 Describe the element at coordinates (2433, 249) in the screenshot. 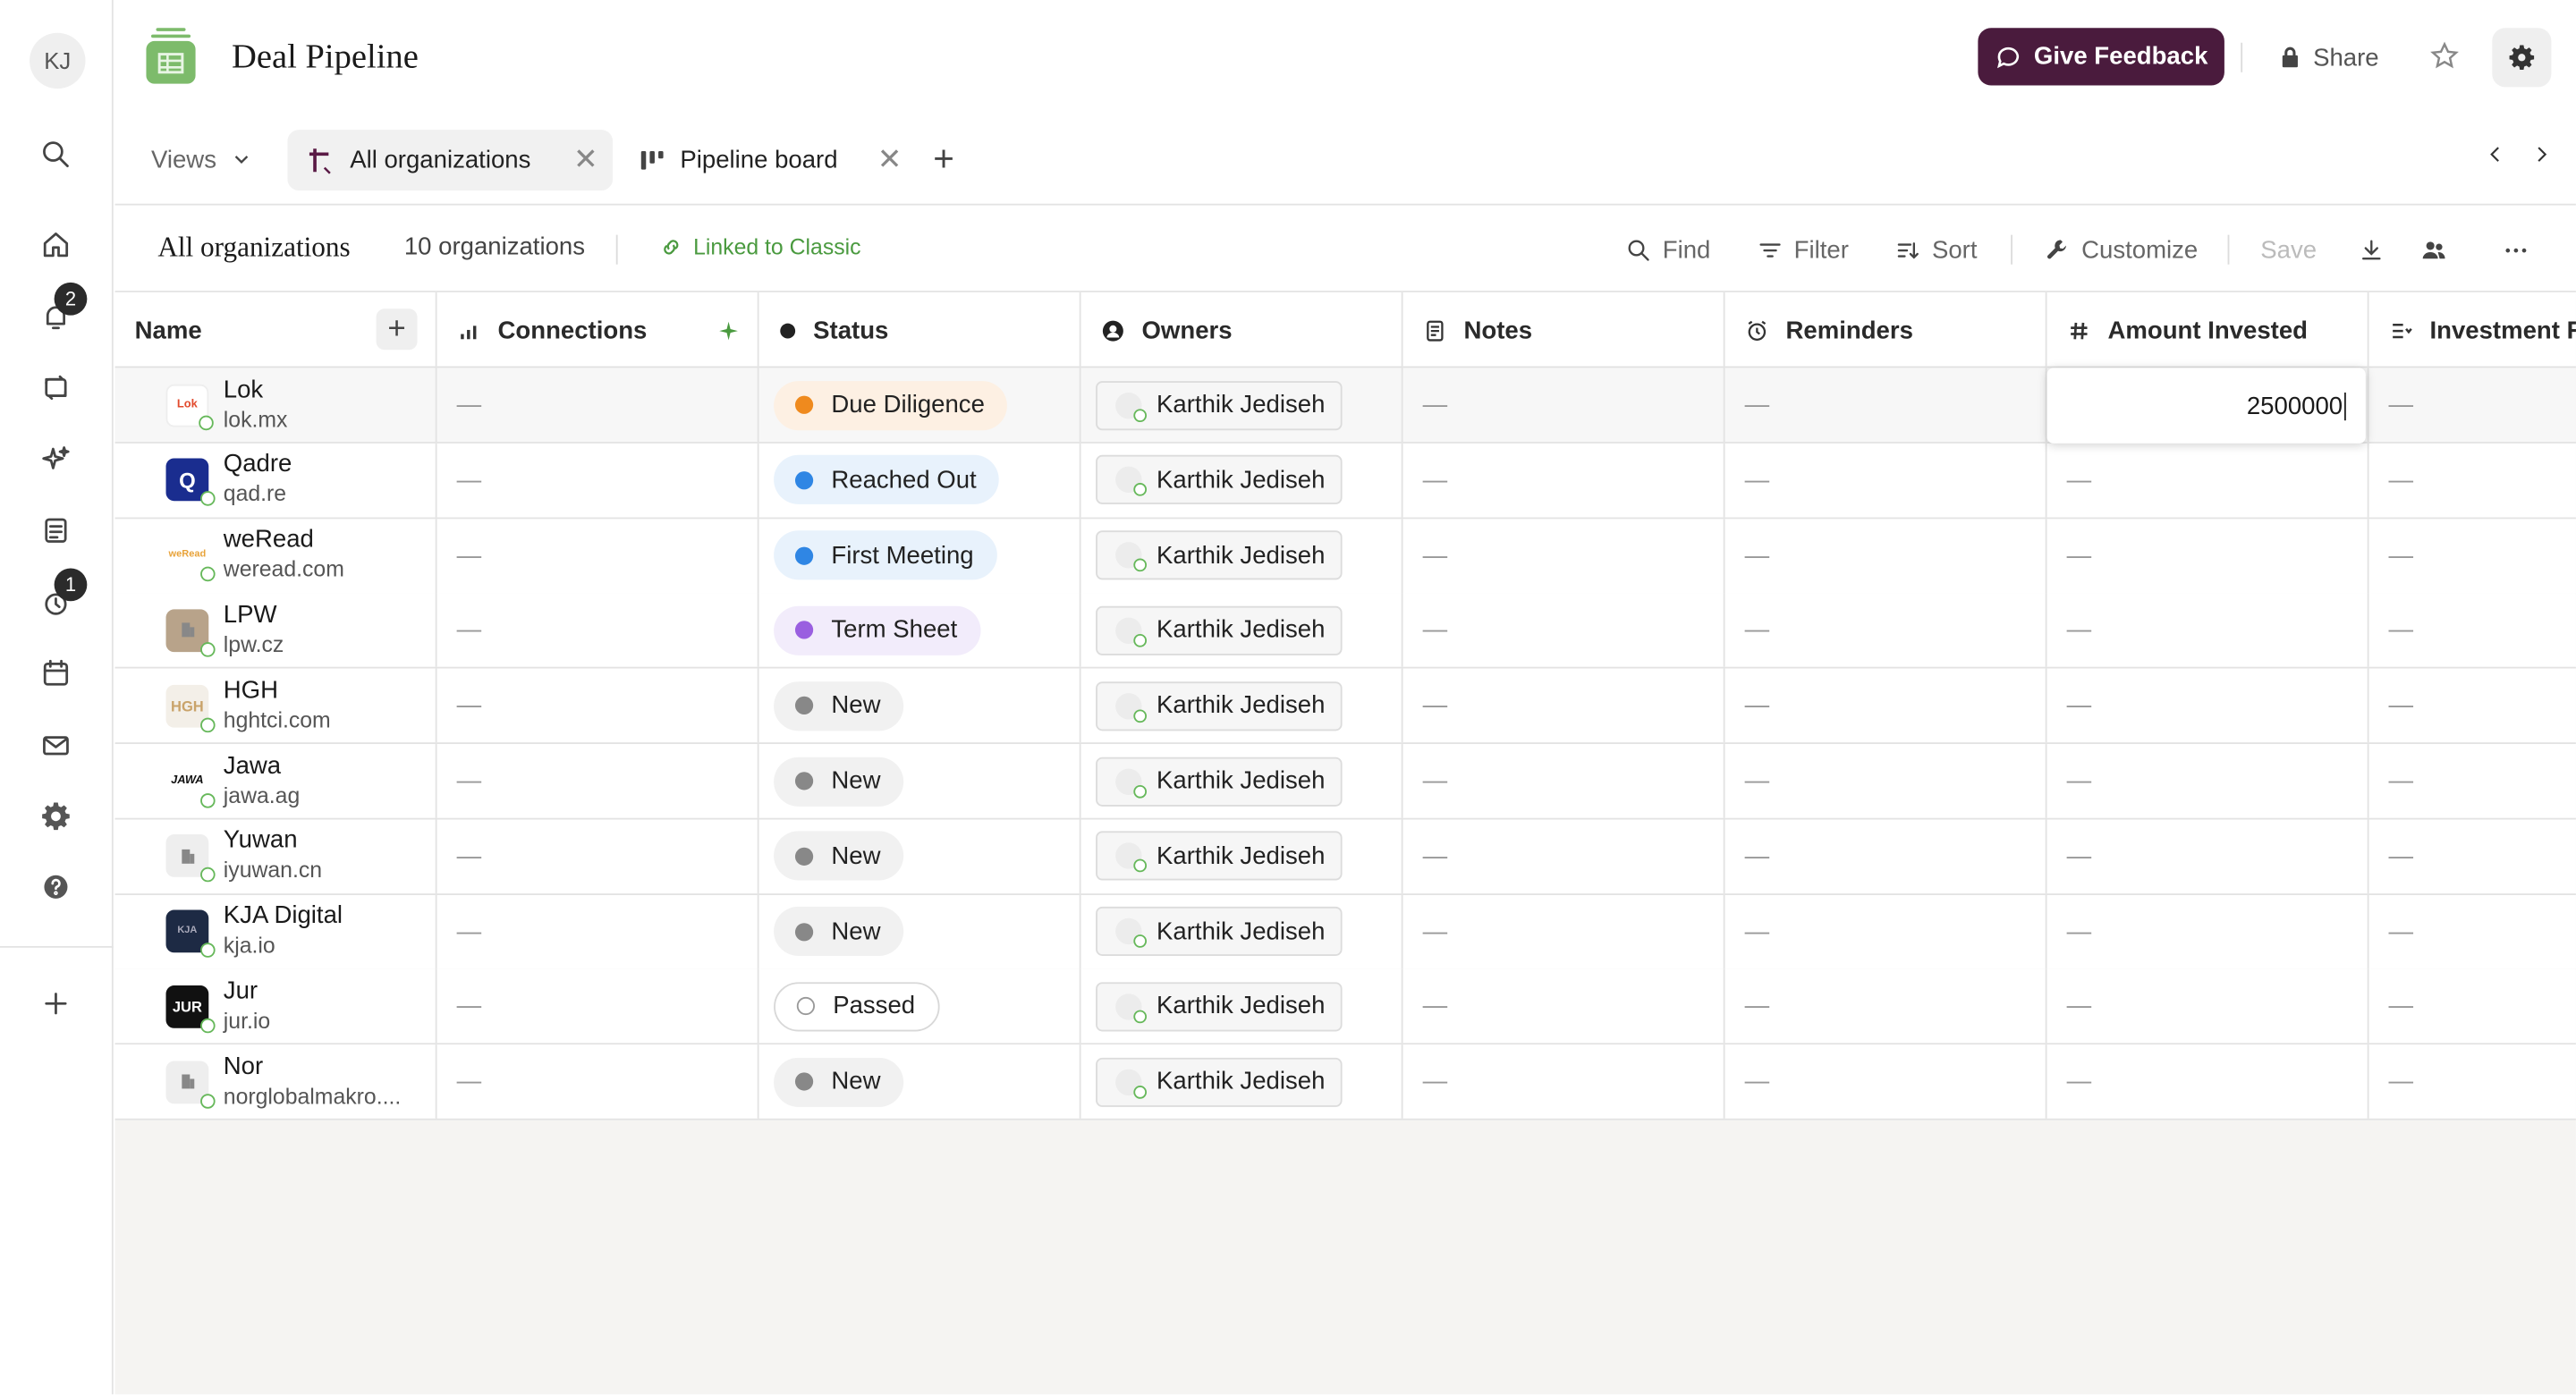

I see `people-icon` at that location.